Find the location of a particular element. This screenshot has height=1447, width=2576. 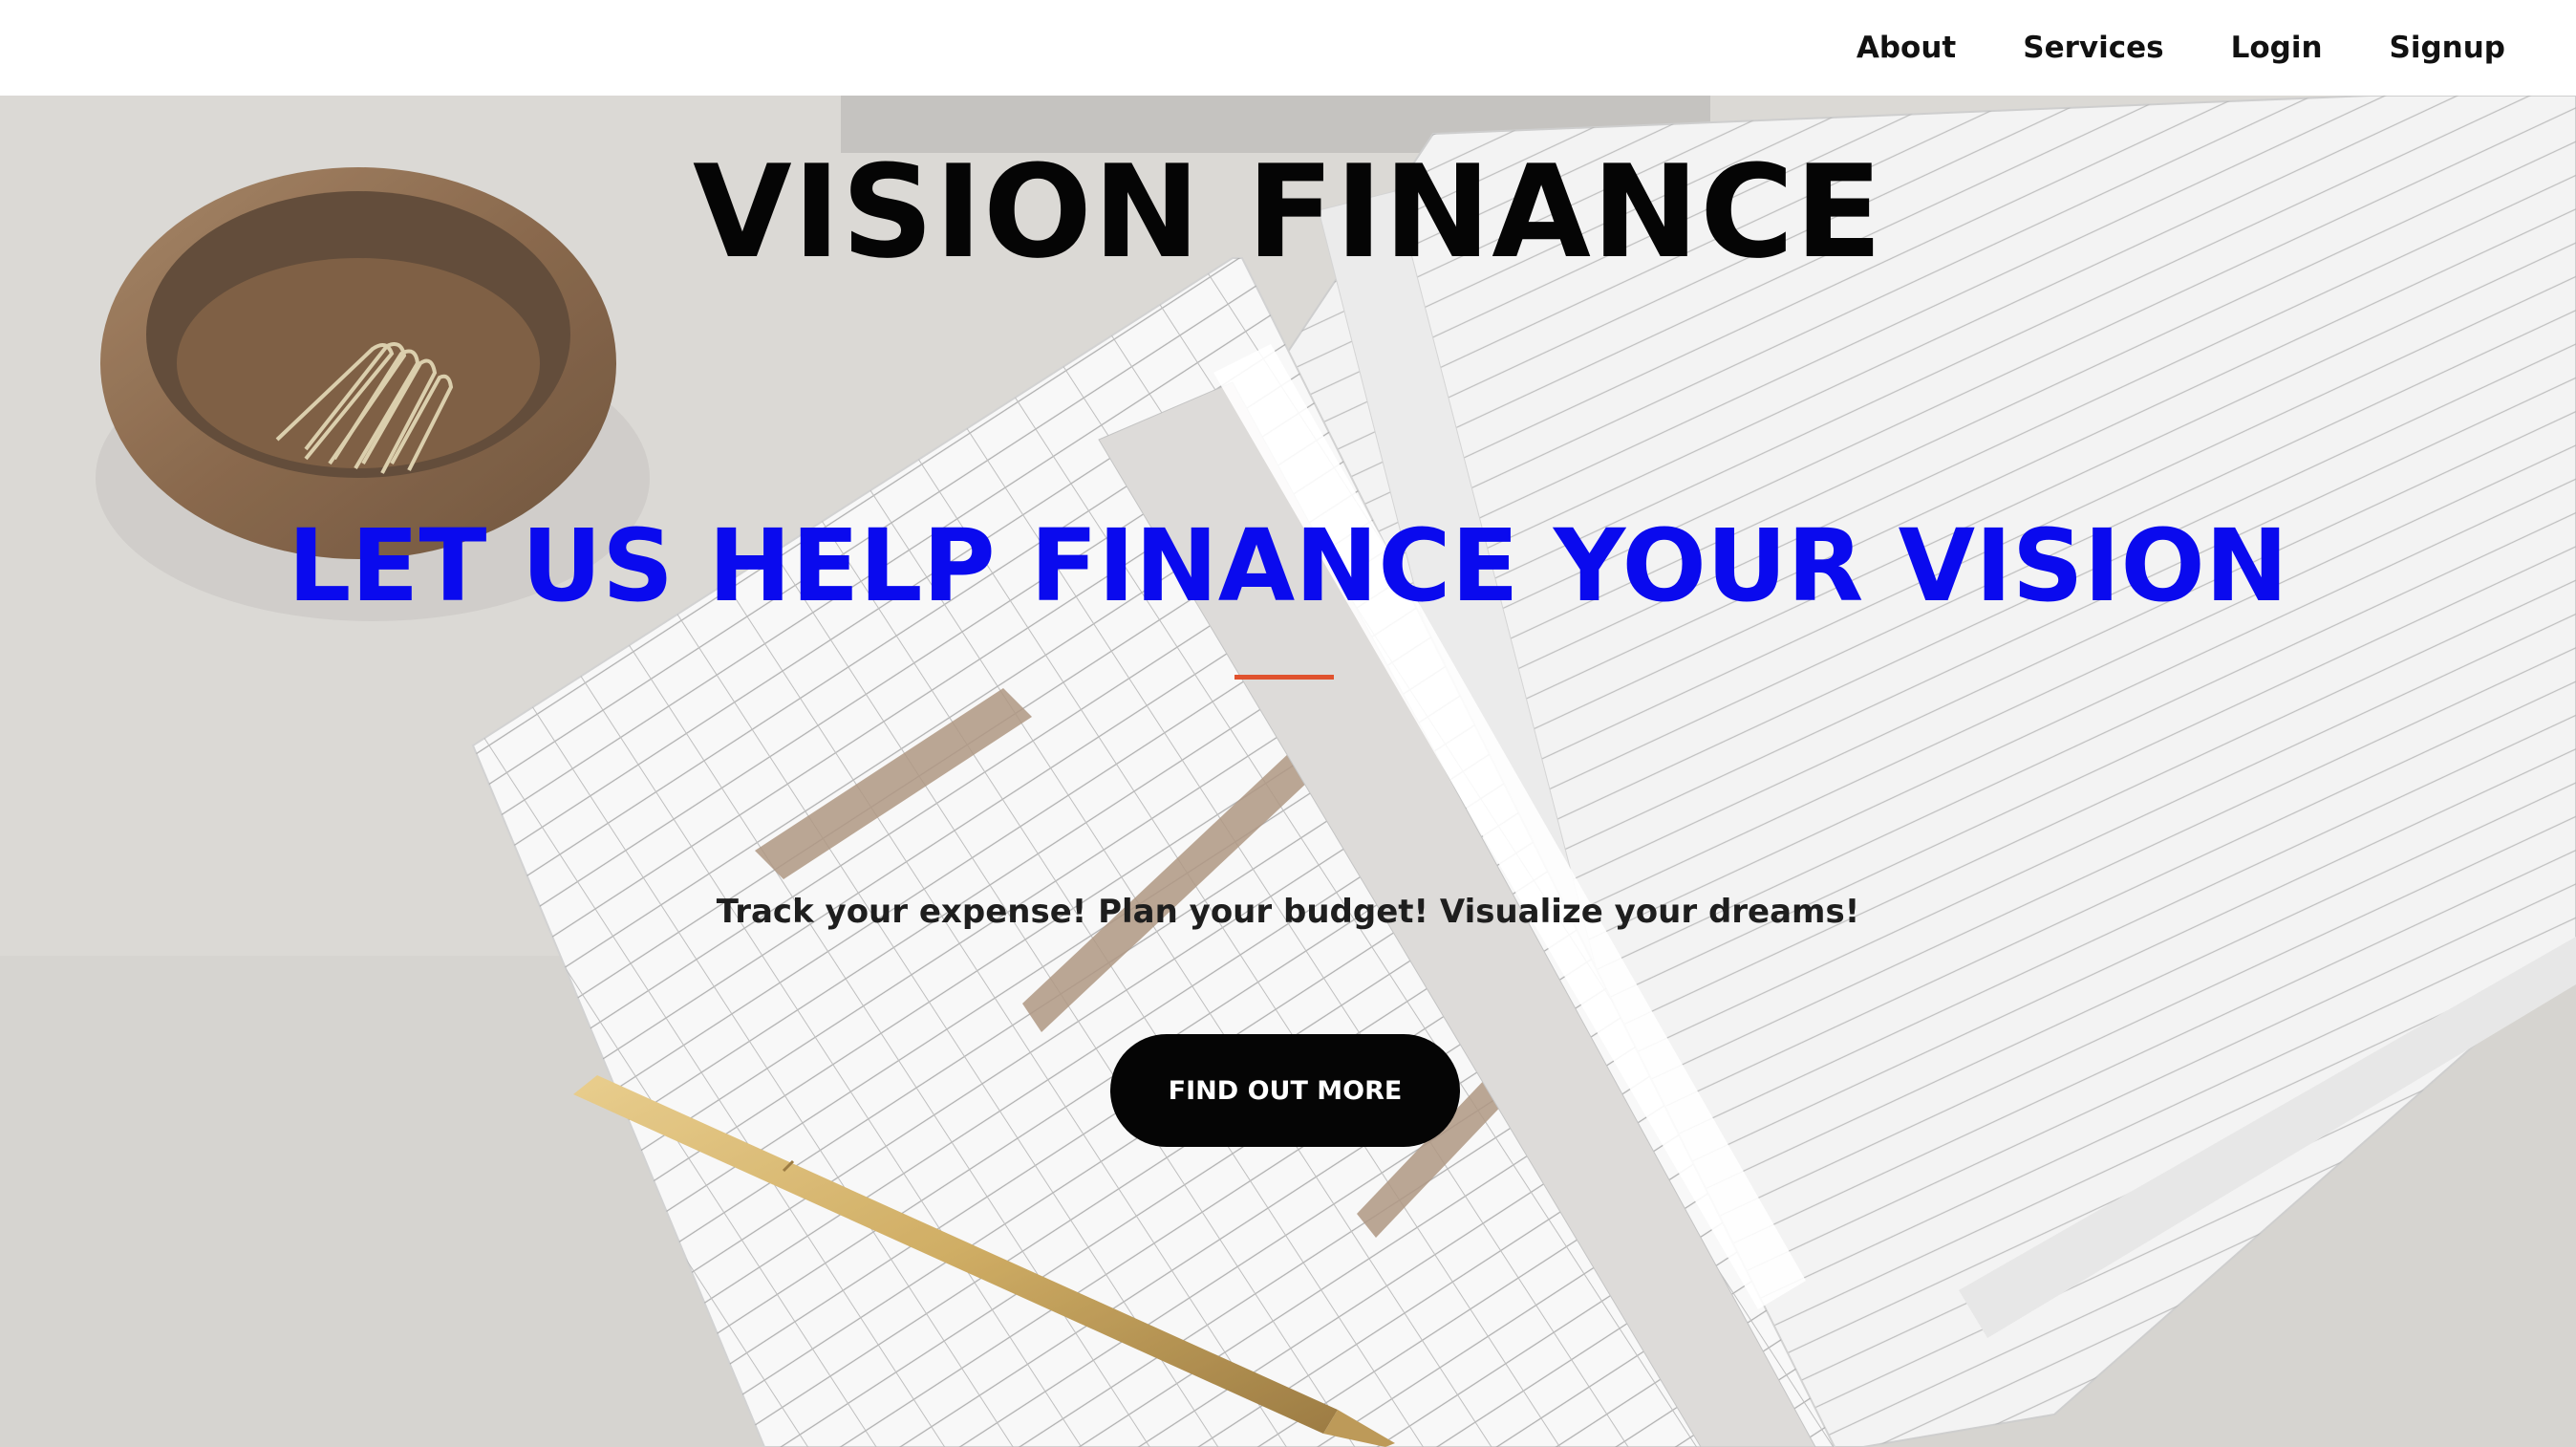

nav-link-services: Services is located at coordinates (2093, 48).